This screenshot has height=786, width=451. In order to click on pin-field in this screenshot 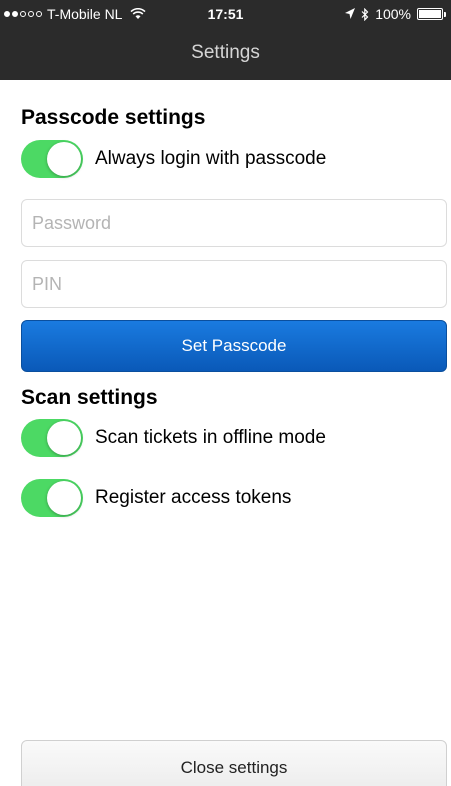, I will do `click(234, 284)`.